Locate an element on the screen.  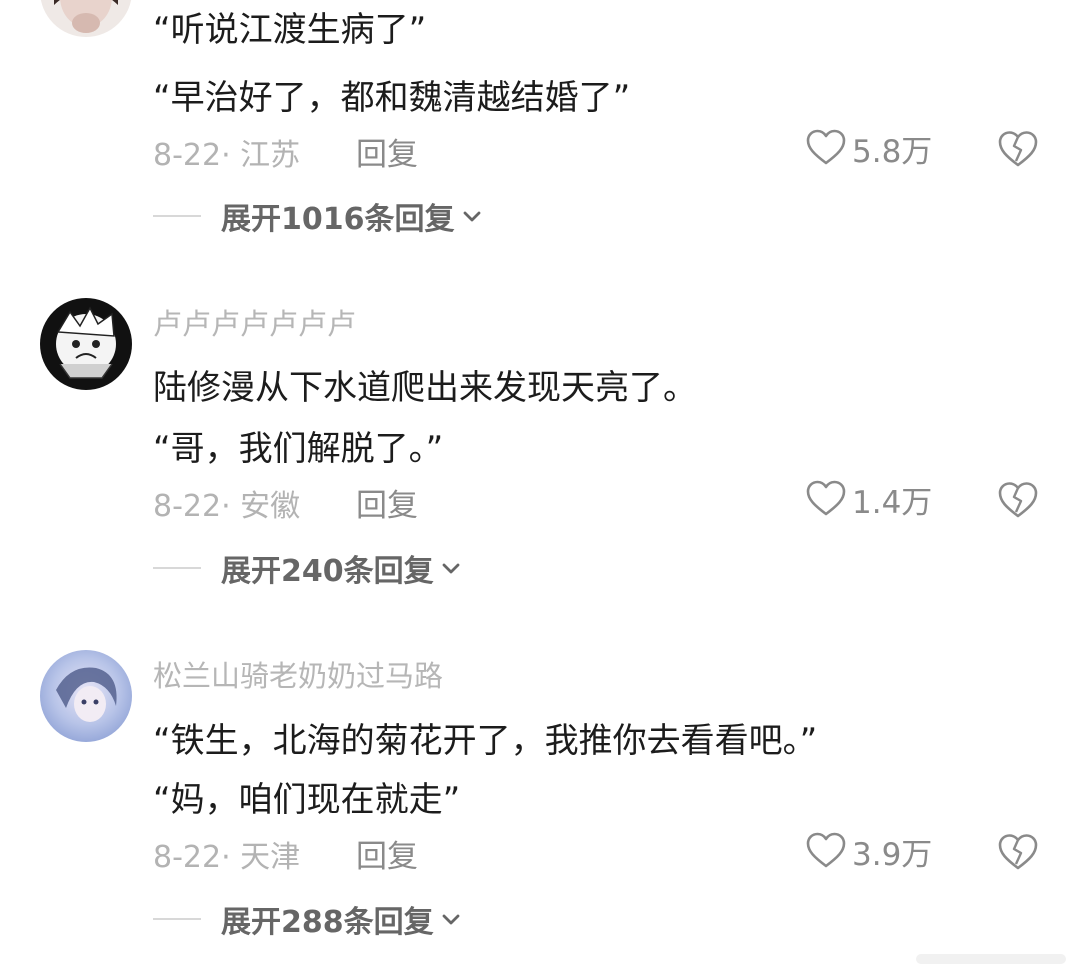
username: 松兰山骑老奶奶过马路 is located at coordinates (298, 674).